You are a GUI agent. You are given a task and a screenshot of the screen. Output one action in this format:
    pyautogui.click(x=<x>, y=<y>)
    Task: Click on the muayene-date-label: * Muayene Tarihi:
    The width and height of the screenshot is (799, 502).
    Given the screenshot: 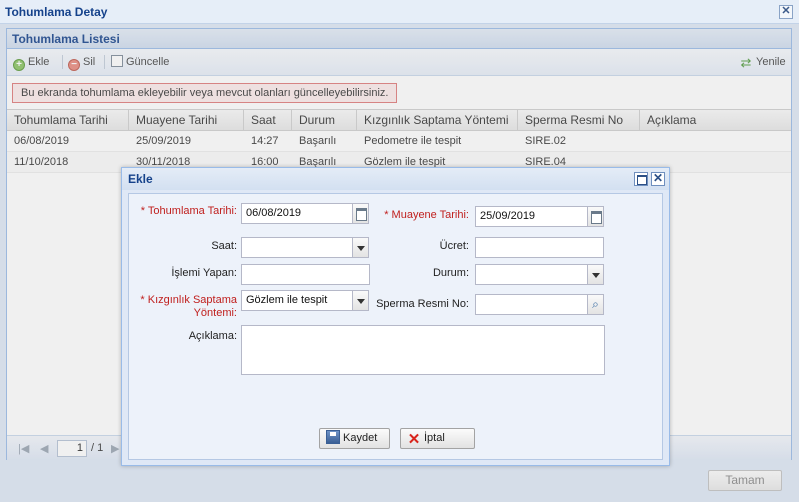 What is the action you would take?
    pyautogui.click(x=426, y=215)
    